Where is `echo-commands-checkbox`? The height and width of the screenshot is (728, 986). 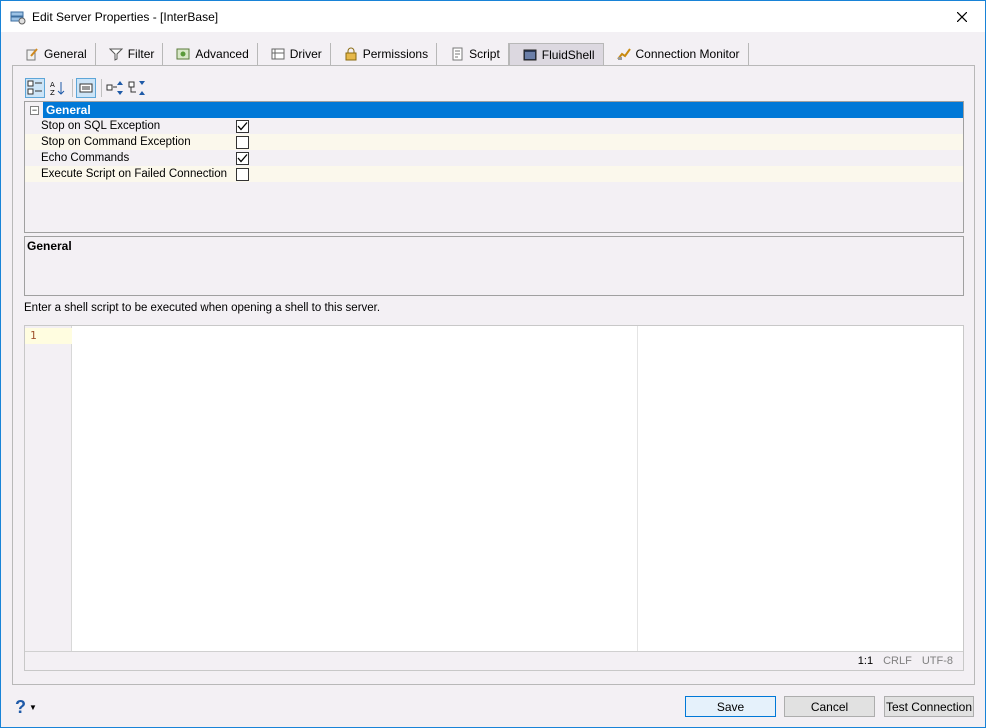
echo-commands-checkbox is located at coordinates (242, 158).